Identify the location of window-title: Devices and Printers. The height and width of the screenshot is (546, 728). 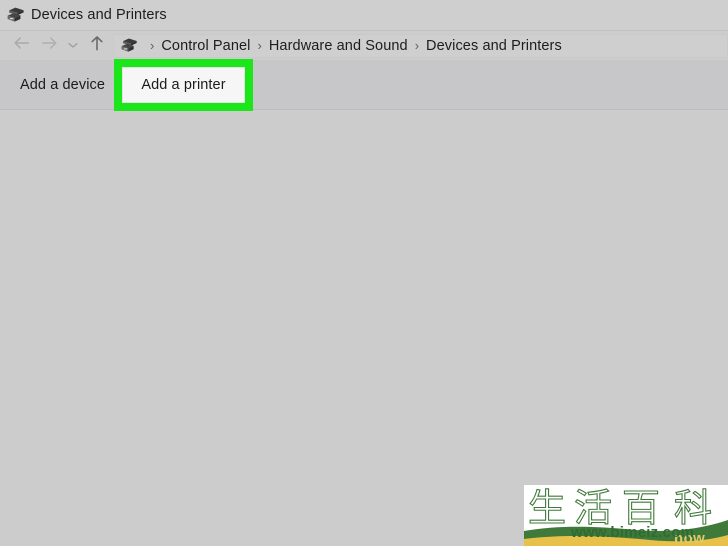
(99, 15).